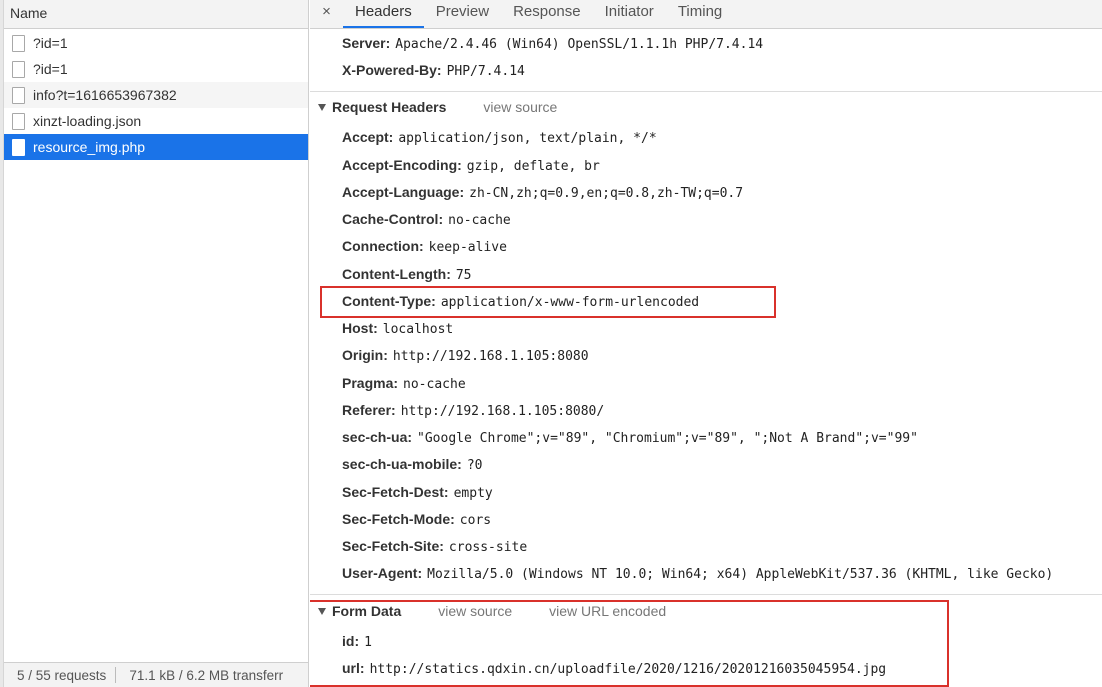  What do you see at coordinates (156, 121) in the screenshot?
I see `request-row: xinzt-loading.json` at bounding box center [156, 121].